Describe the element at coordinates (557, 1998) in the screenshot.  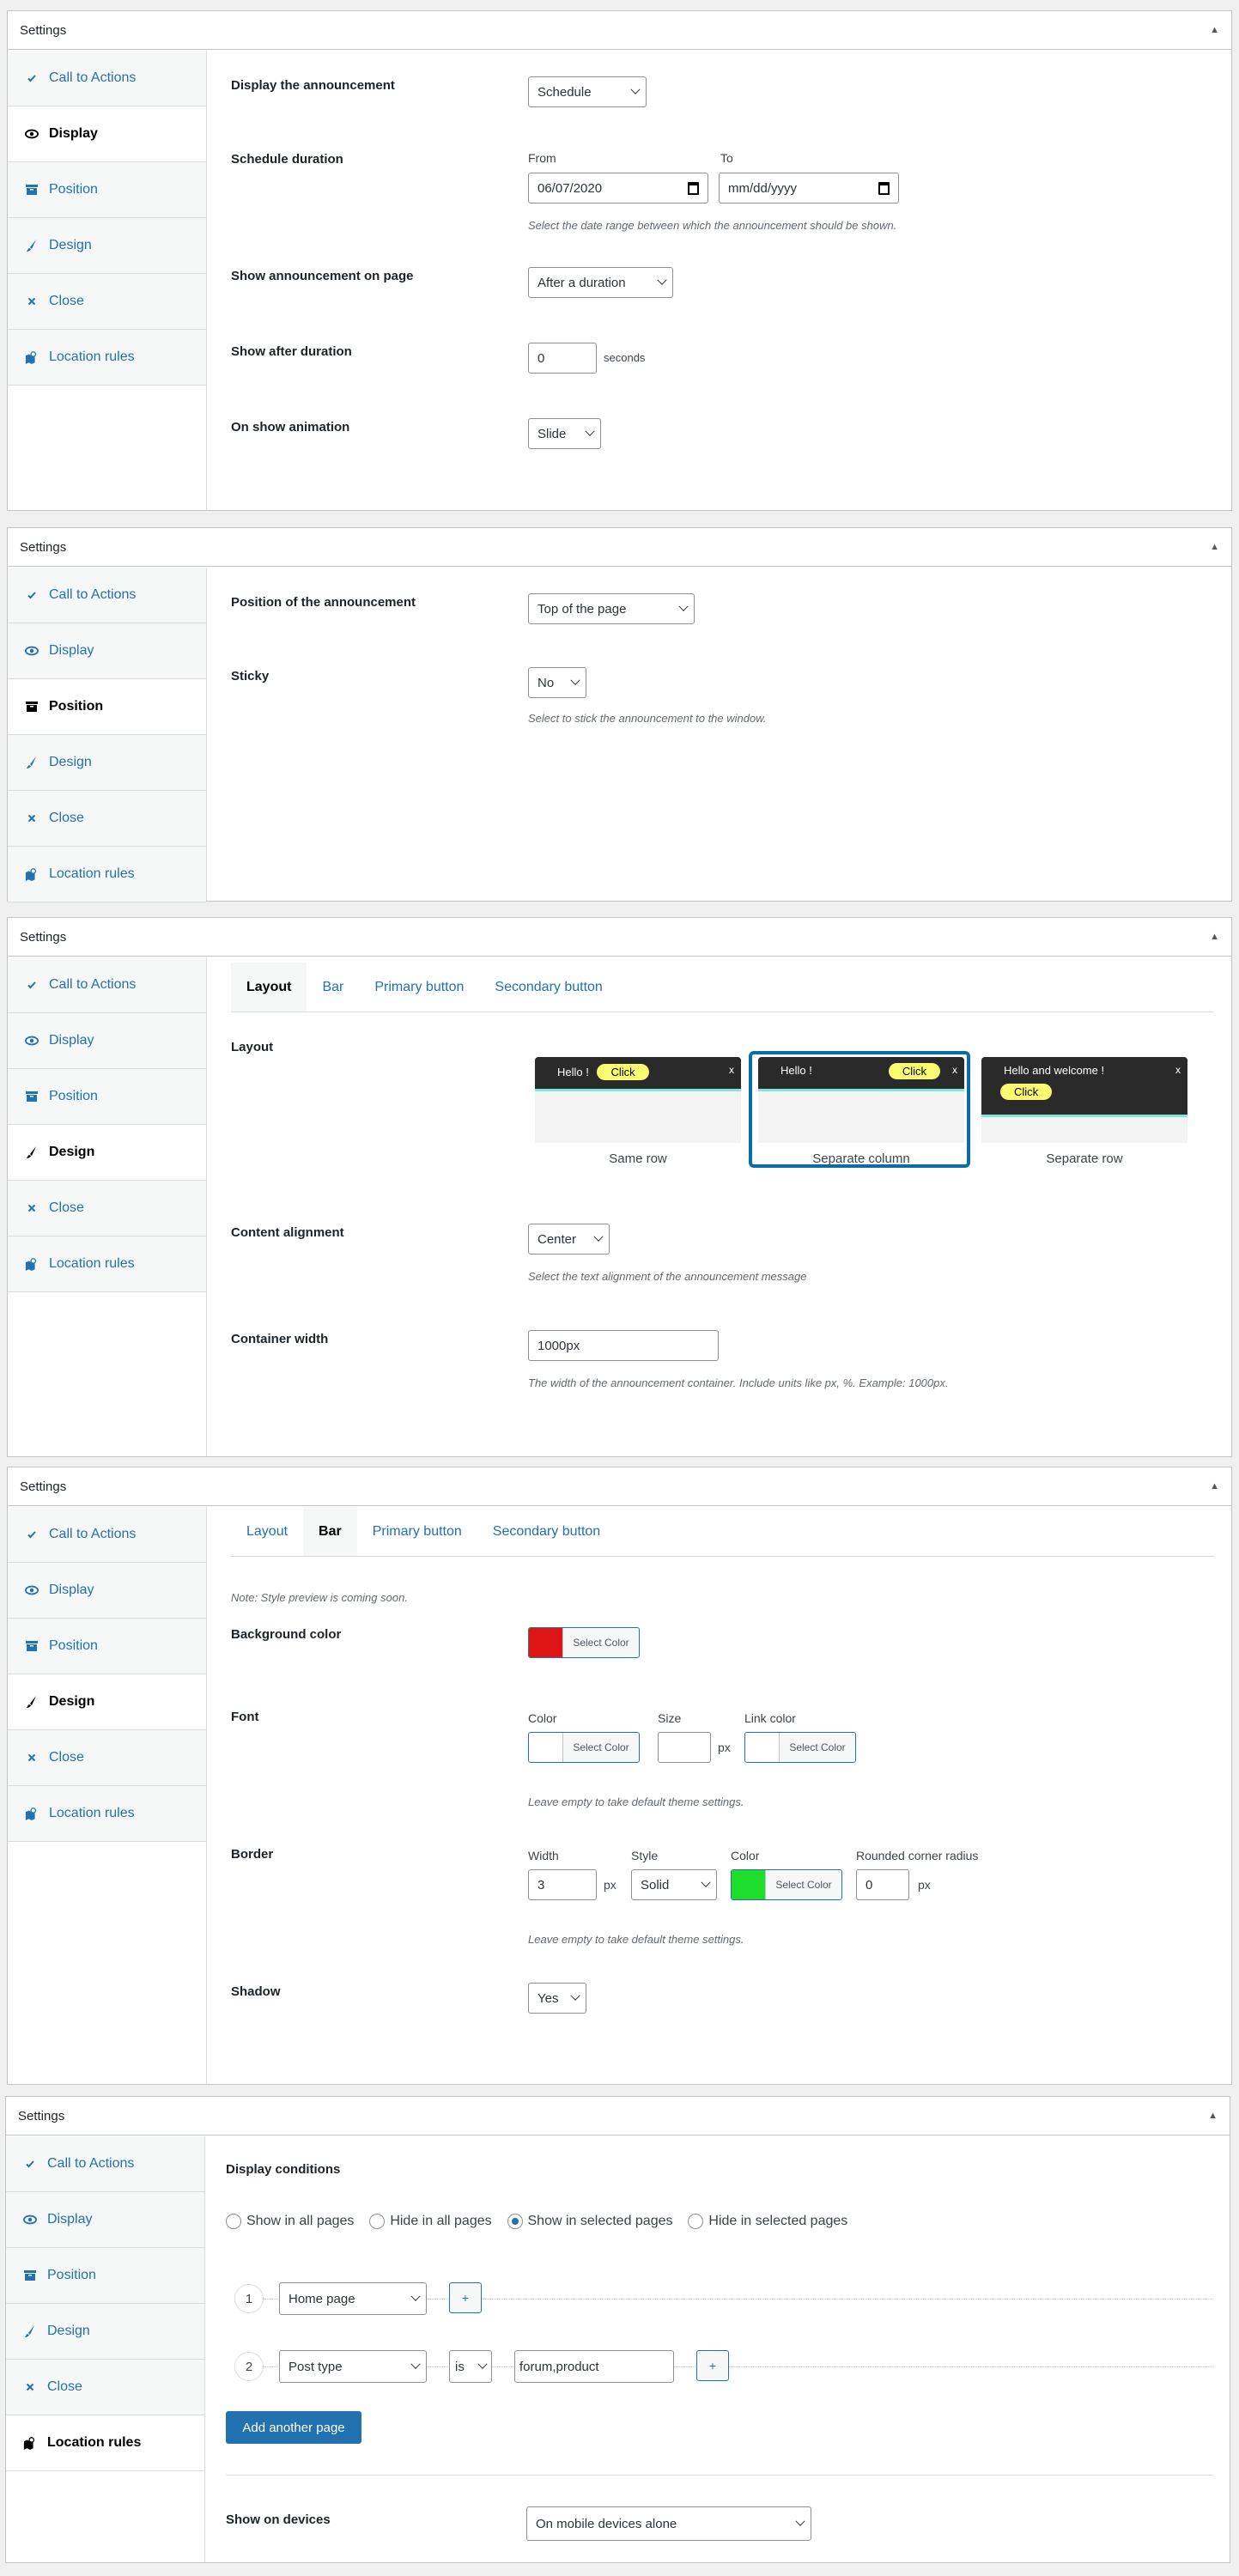
I see `shadow-select: Yes` at that location.